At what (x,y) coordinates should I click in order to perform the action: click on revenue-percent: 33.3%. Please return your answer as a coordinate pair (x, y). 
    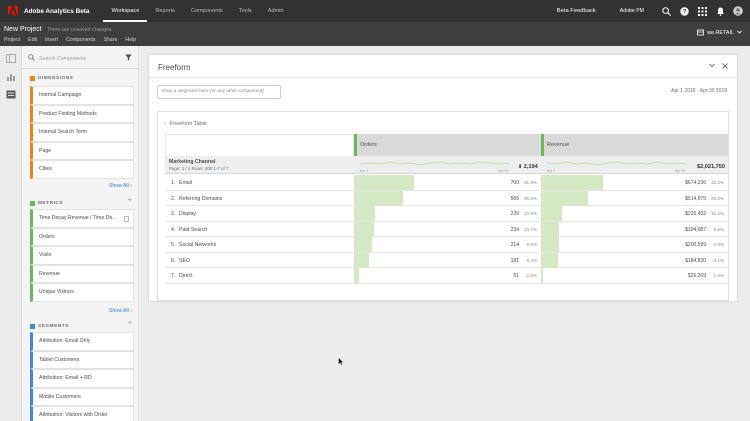
    Looking at the image, I should click on (717, 182).